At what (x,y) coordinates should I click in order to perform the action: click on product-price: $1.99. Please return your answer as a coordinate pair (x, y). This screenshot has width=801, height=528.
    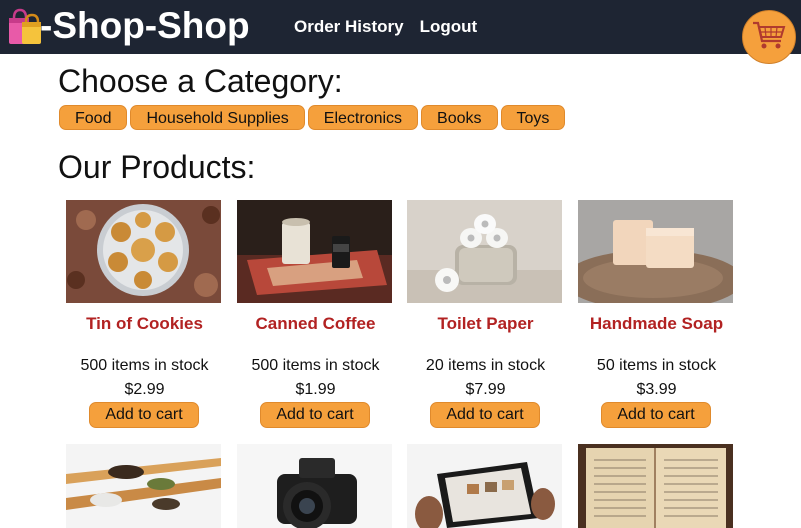
    Looking at the image, I should click on (315, 389).